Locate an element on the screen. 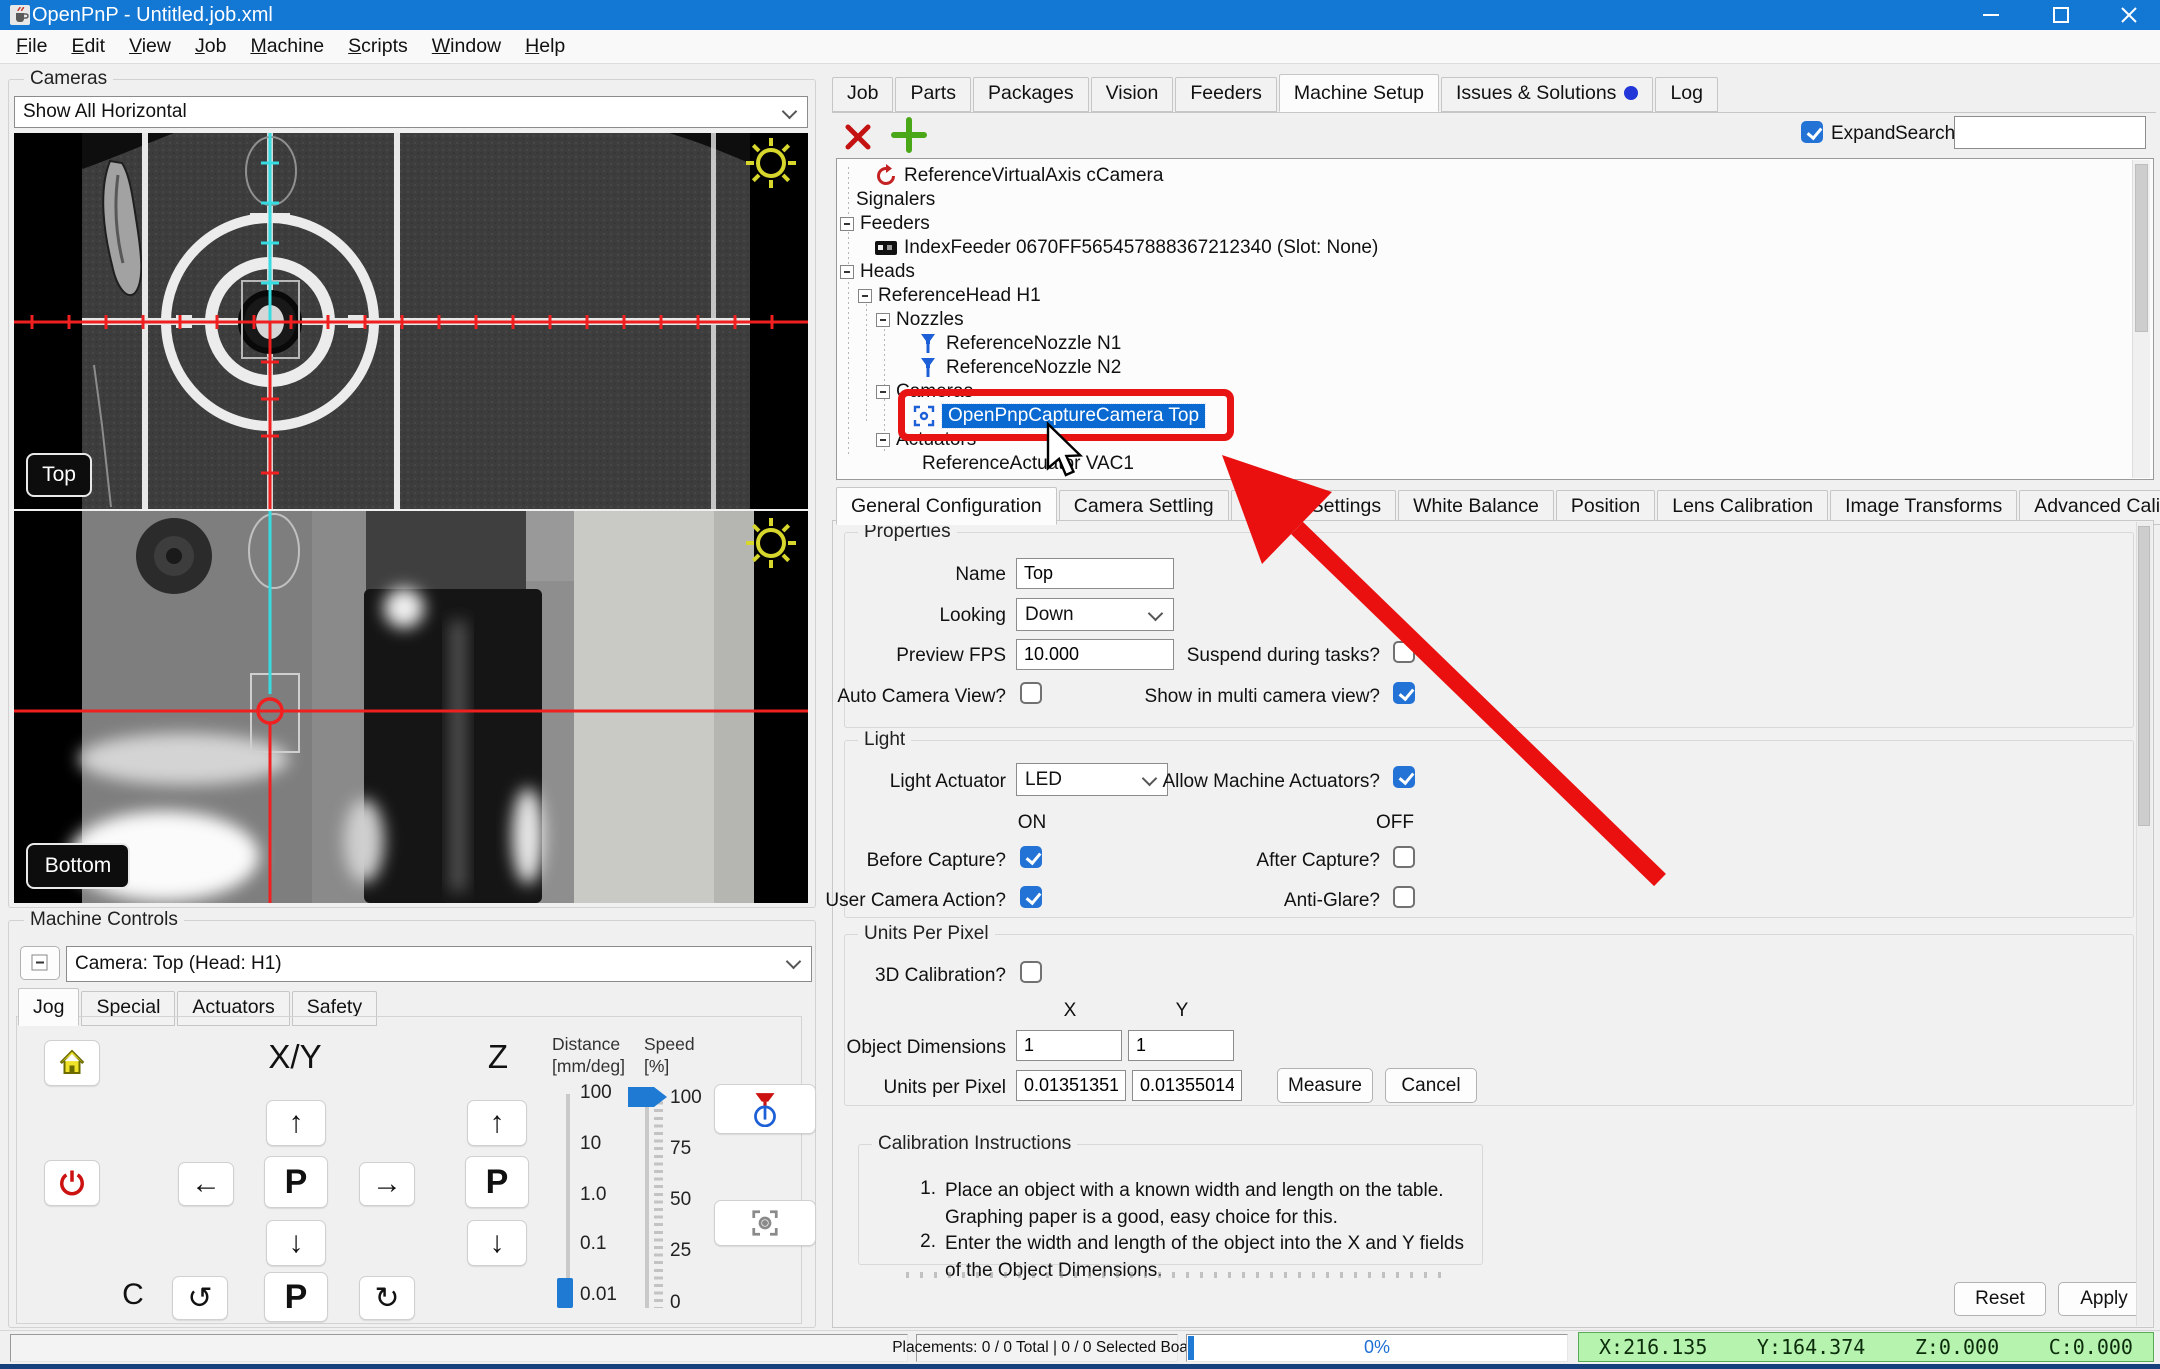 This screenshot has width=2160, height=1369. distance-slider is located at coordinates (568, 1201).